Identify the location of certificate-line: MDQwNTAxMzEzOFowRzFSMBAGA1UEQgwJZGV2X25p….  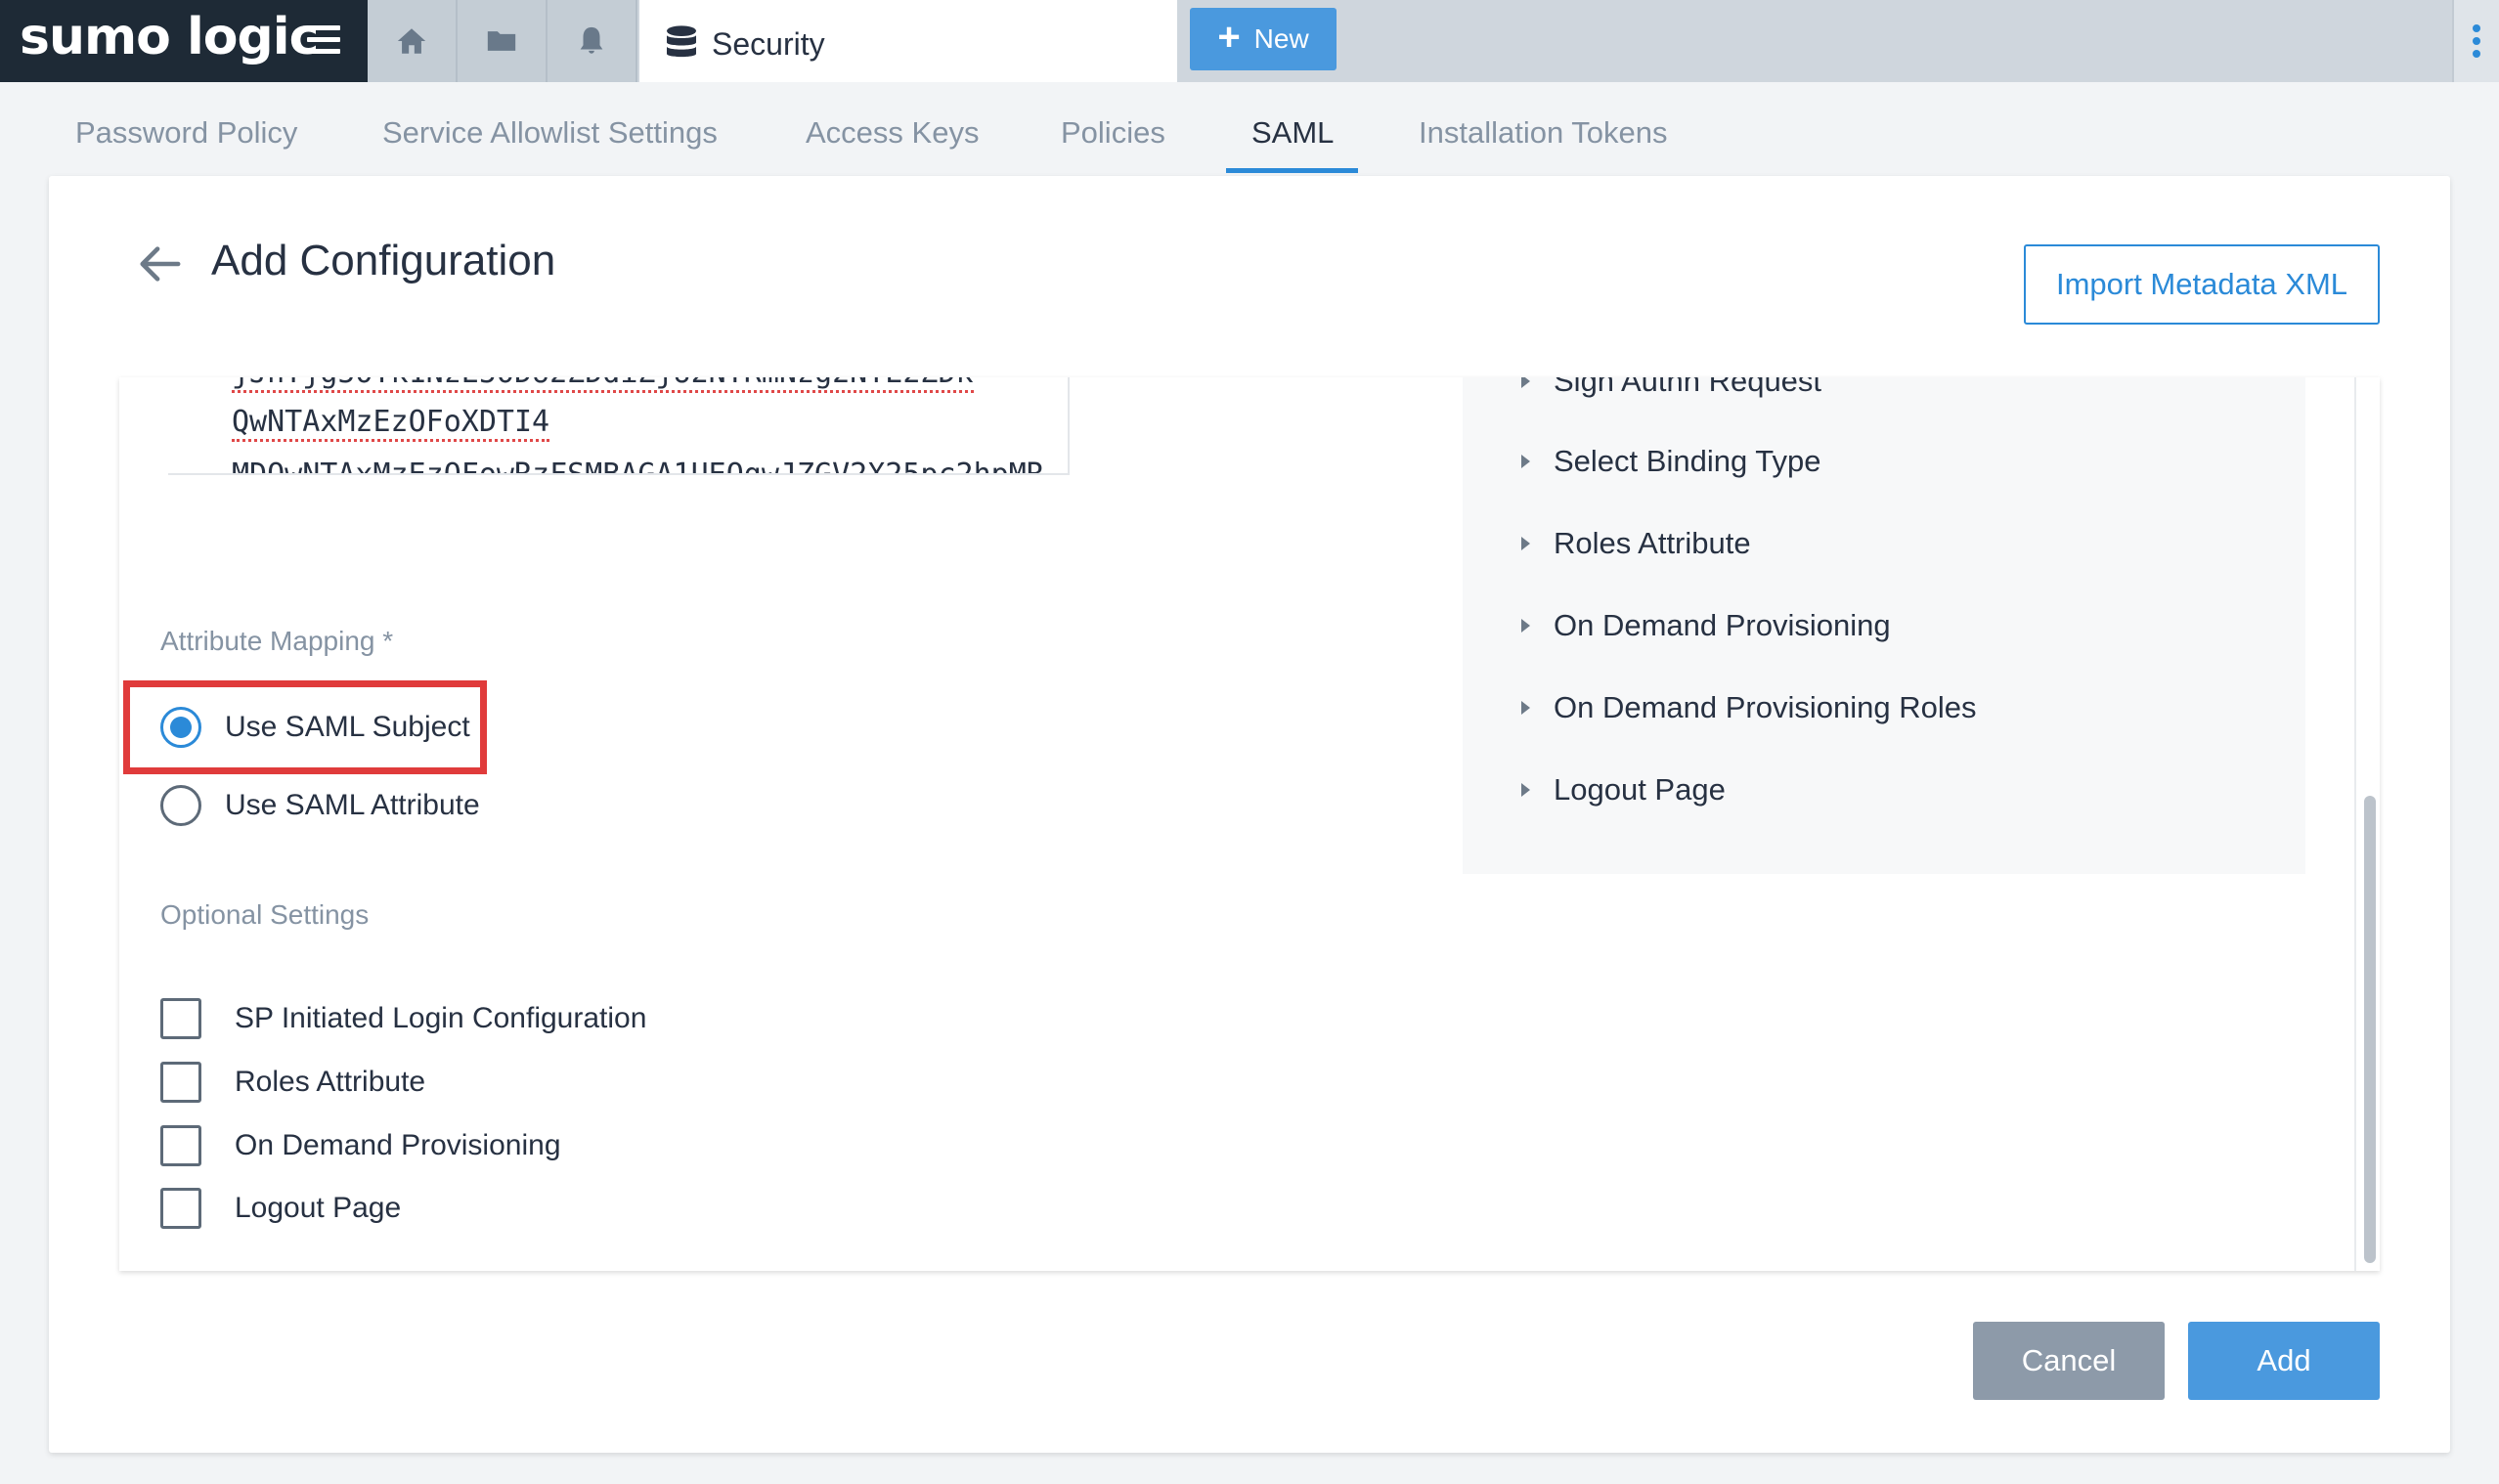
(638, 465).